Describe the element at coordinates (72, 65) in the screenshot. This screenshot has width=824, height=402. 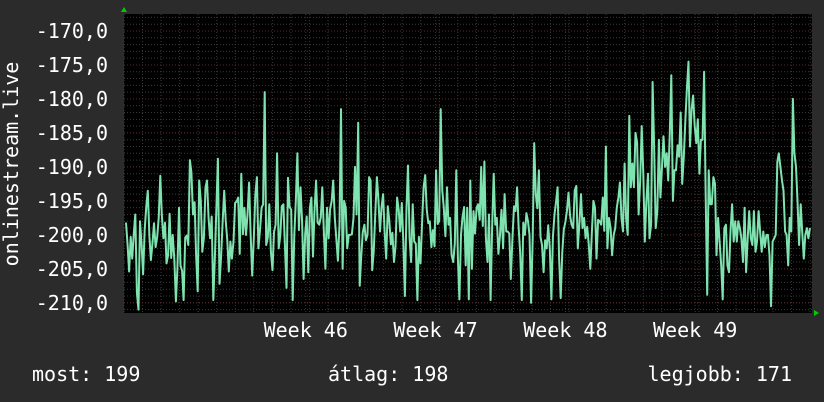
I see `y-tick-label: -175,0` at that location.